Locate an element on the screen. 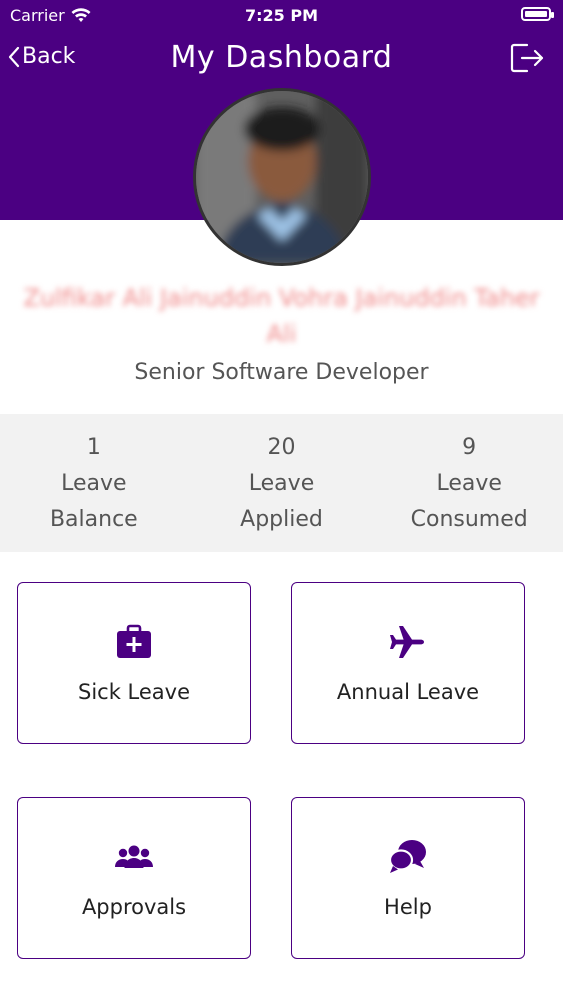  sick-leave-label: Sick Leave is located at coordinates (133, 692).